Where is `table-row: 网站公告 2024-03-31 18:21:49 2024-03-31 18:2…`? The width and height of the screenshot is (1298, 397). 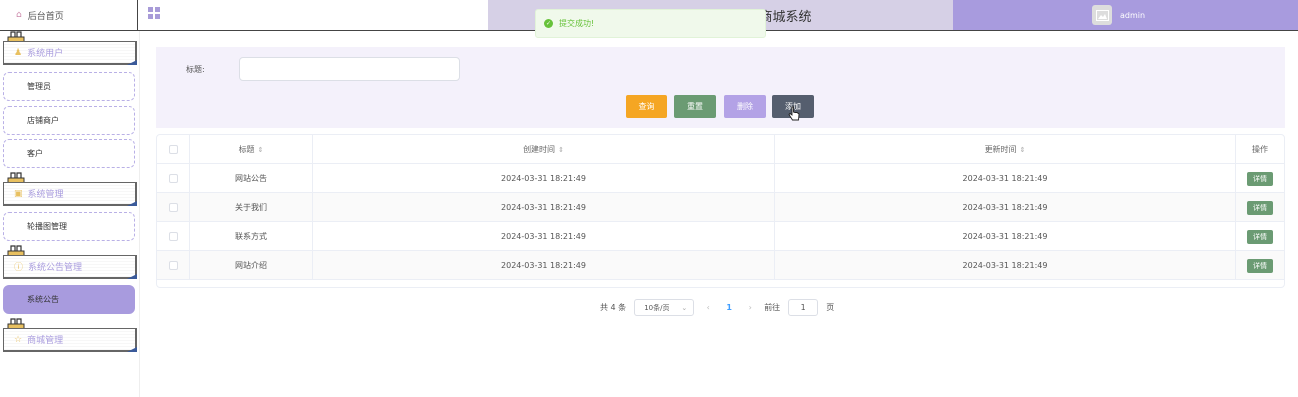 table-row: 网站公告 2024-03-31 18:21:49 2024-03-31 18:2… is located at coordinates (720, 178).